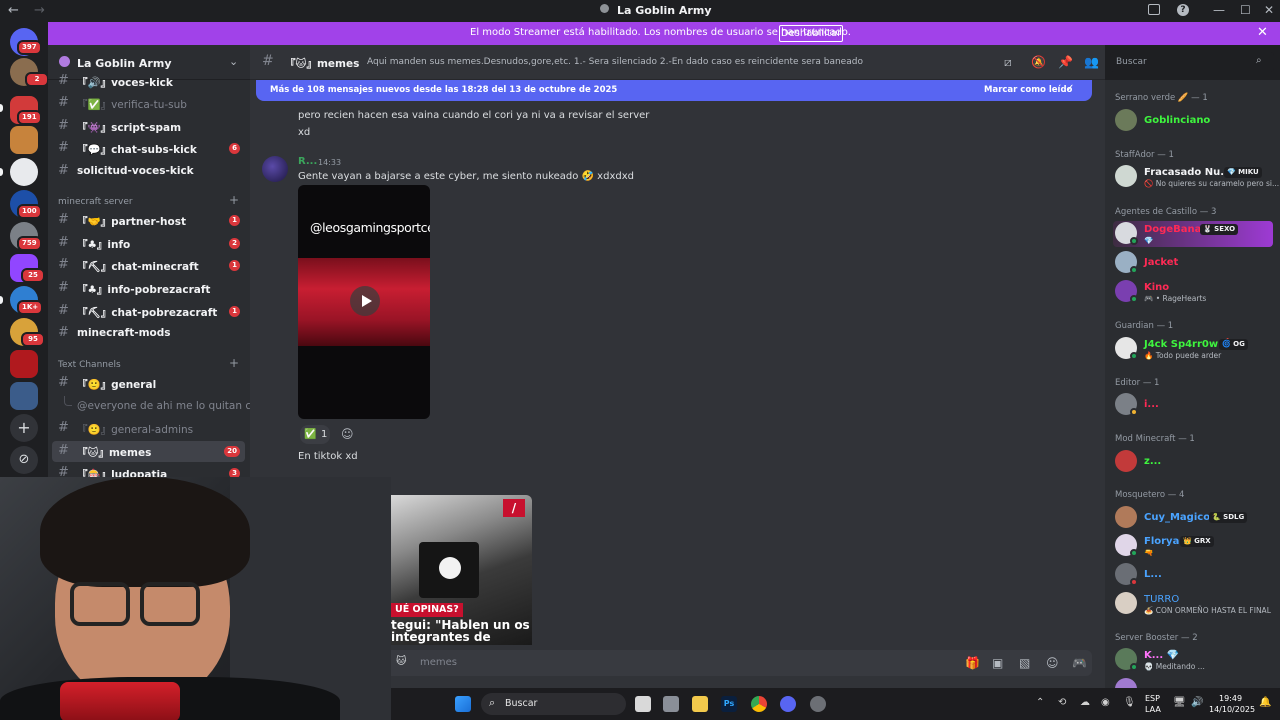  I want to click on channel-chat-minecraft: # 『⛏』chat-minecraft 1, so click(148, 265).